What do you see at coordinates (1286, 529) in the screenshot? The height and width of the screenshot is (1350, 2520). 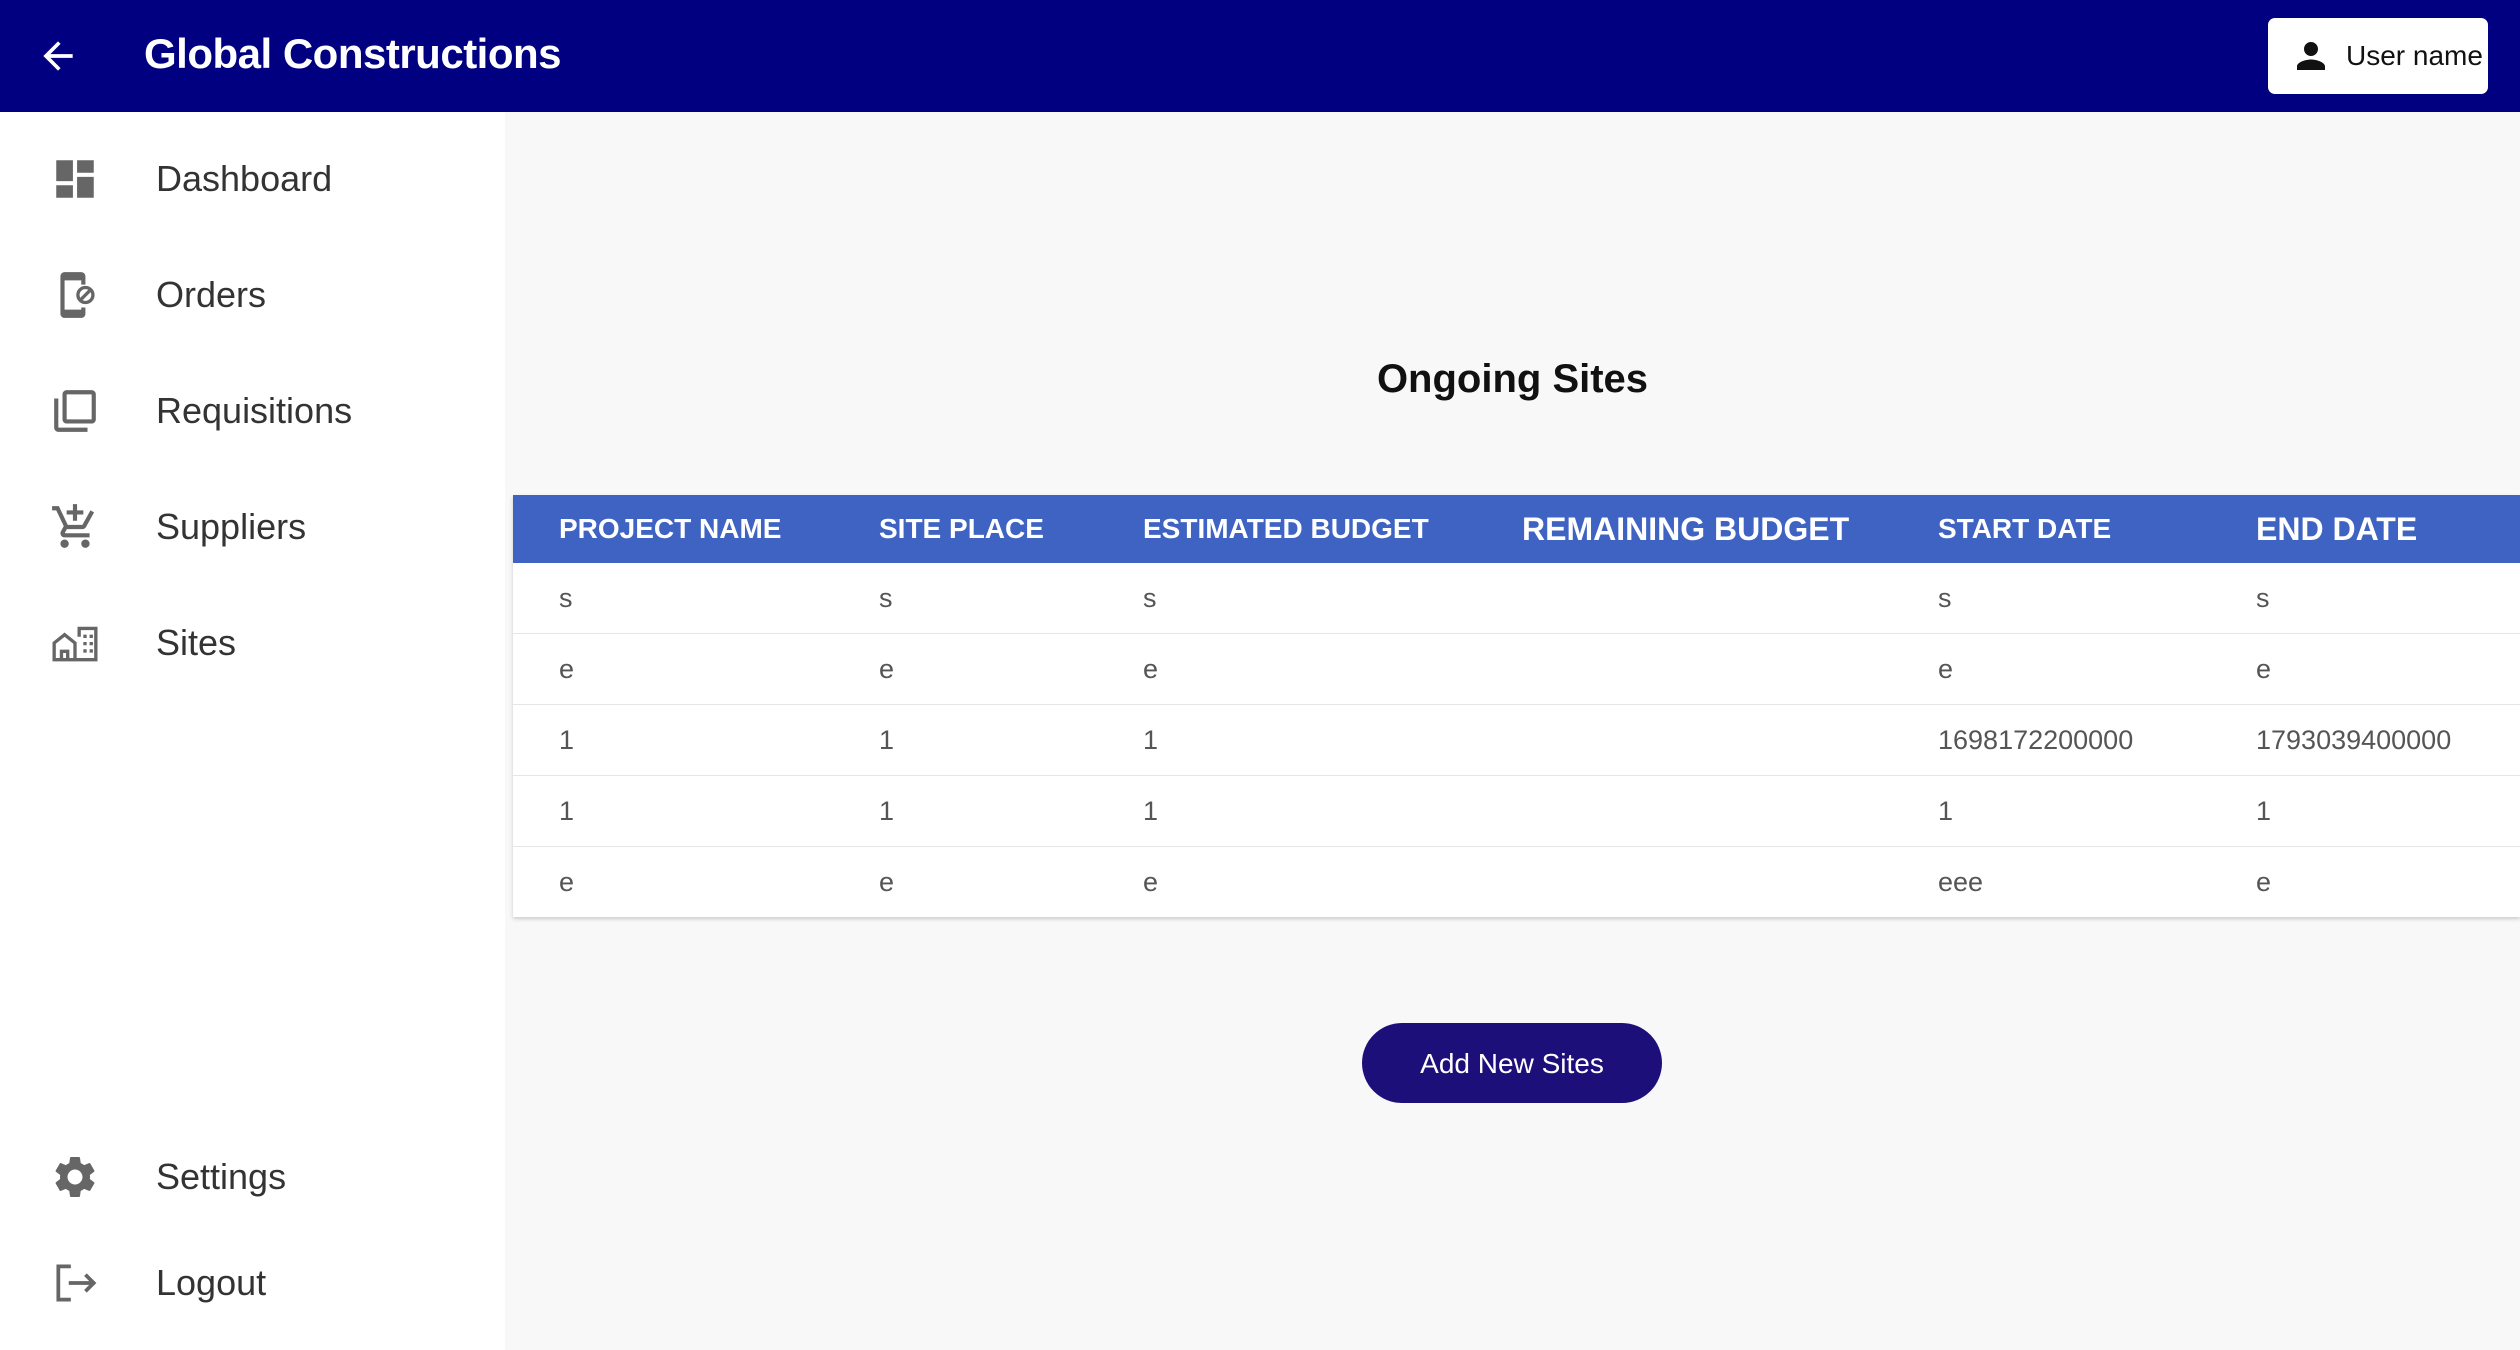 I see `column-header-estimated-budget: ESTIMATED BUDGET` at bounding box center [1286, 529].